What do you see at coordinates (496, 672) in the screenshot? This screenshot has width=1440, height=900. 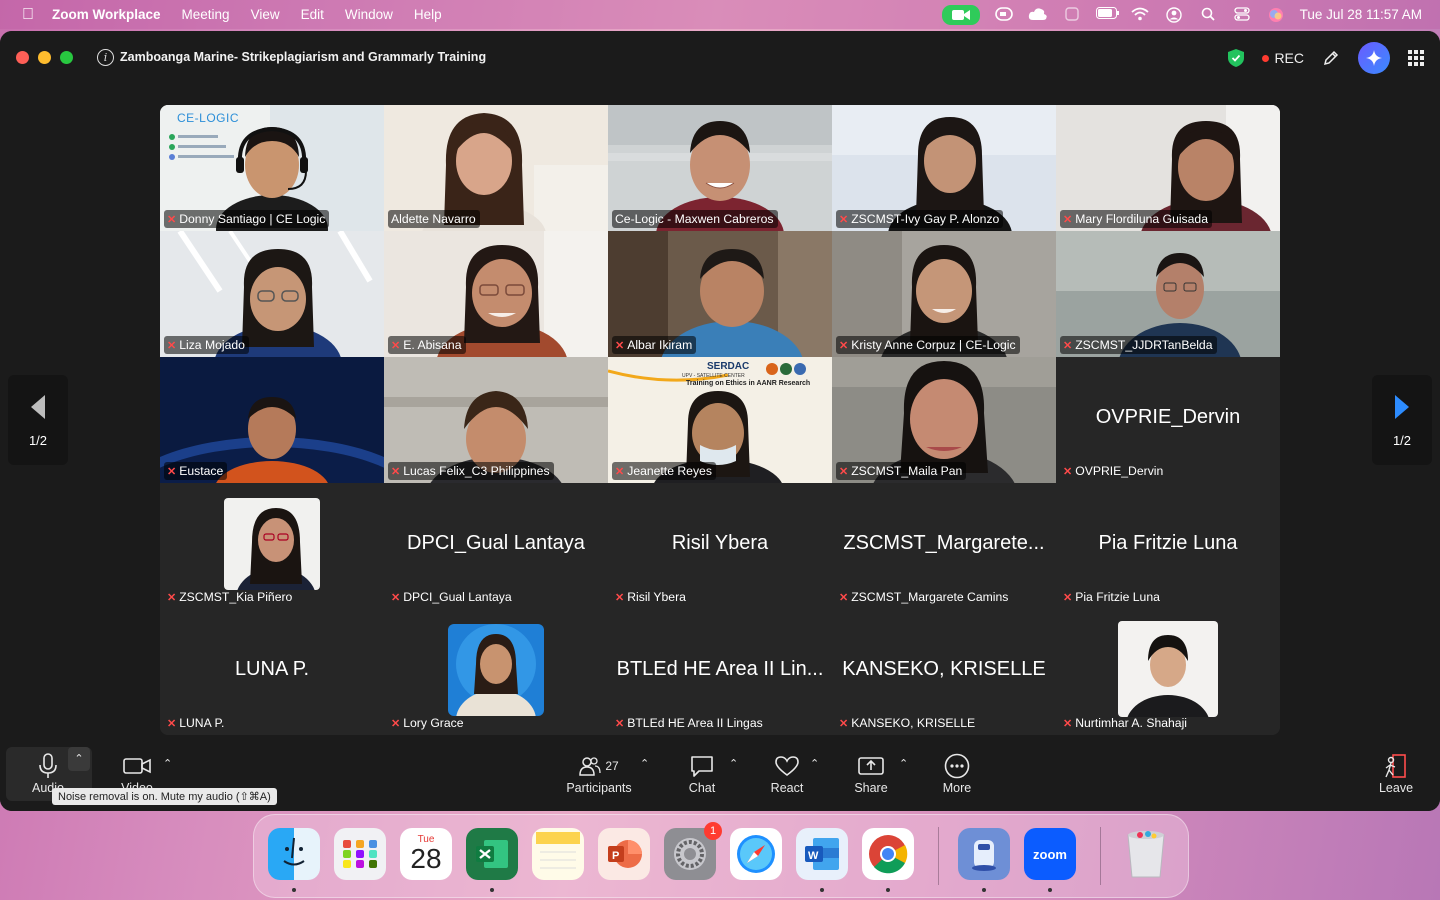 I see `participant-tile-avatar: ✕ Lory Grace` at bounding box center [496, 672].